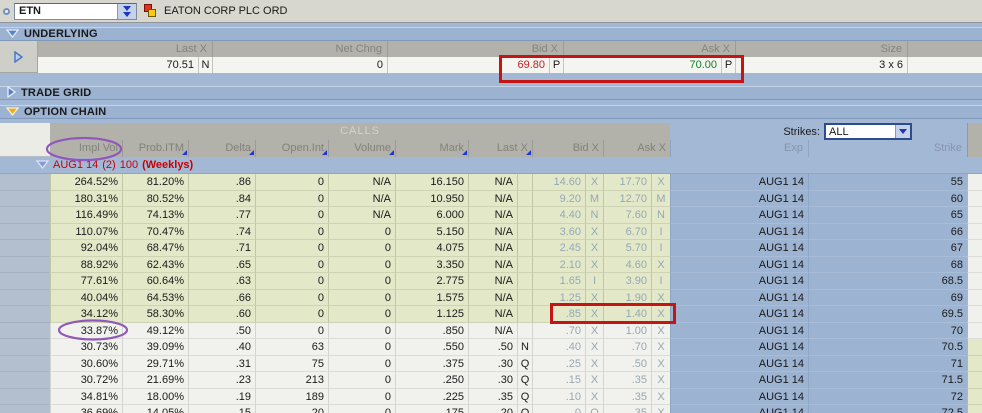 This screenshot has height=413, width=982. Describe the element at coordinates (627, 363) in the screenshot. I see `cell-ask: .50` at that location.